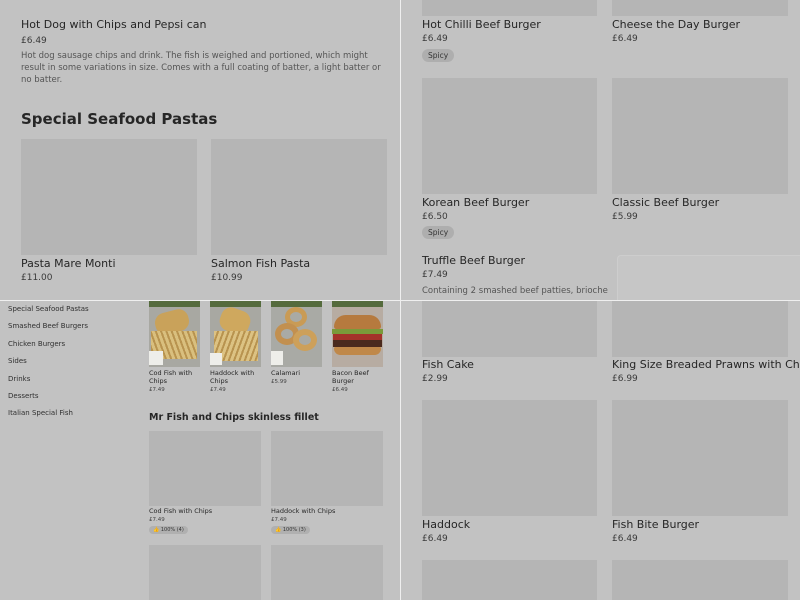  What do you see at coordinates (665, 202) in the screenshot?
I see `item-name: Classic Beef Burger` at bounding box center [665, 202].